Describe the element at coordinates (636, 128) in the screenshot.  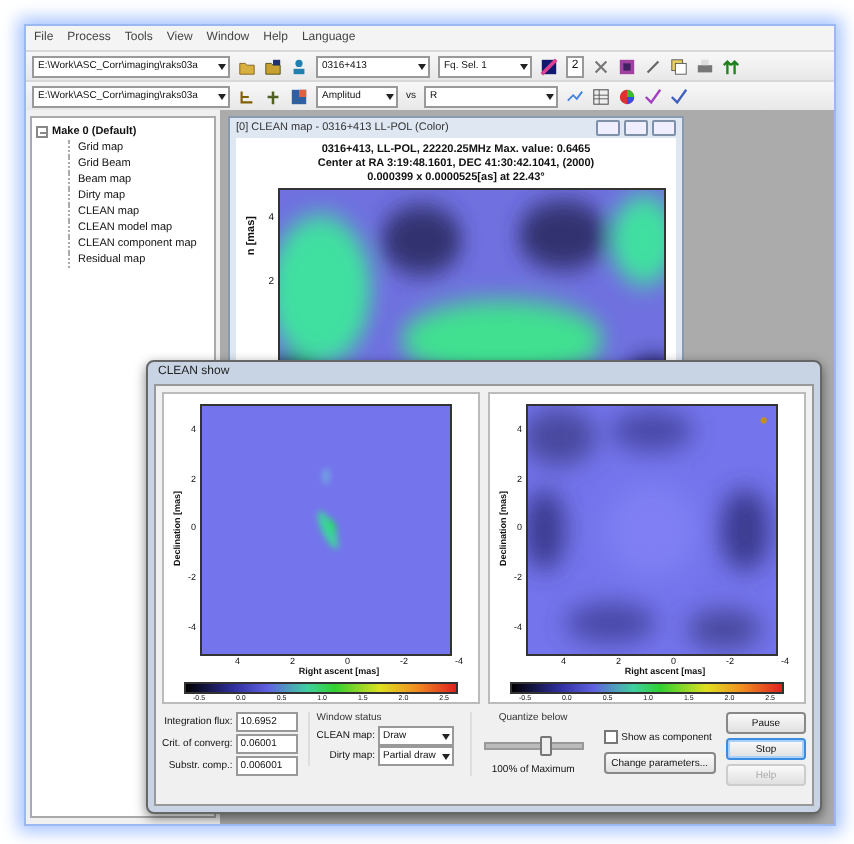
I see `maximize-button` at that location.